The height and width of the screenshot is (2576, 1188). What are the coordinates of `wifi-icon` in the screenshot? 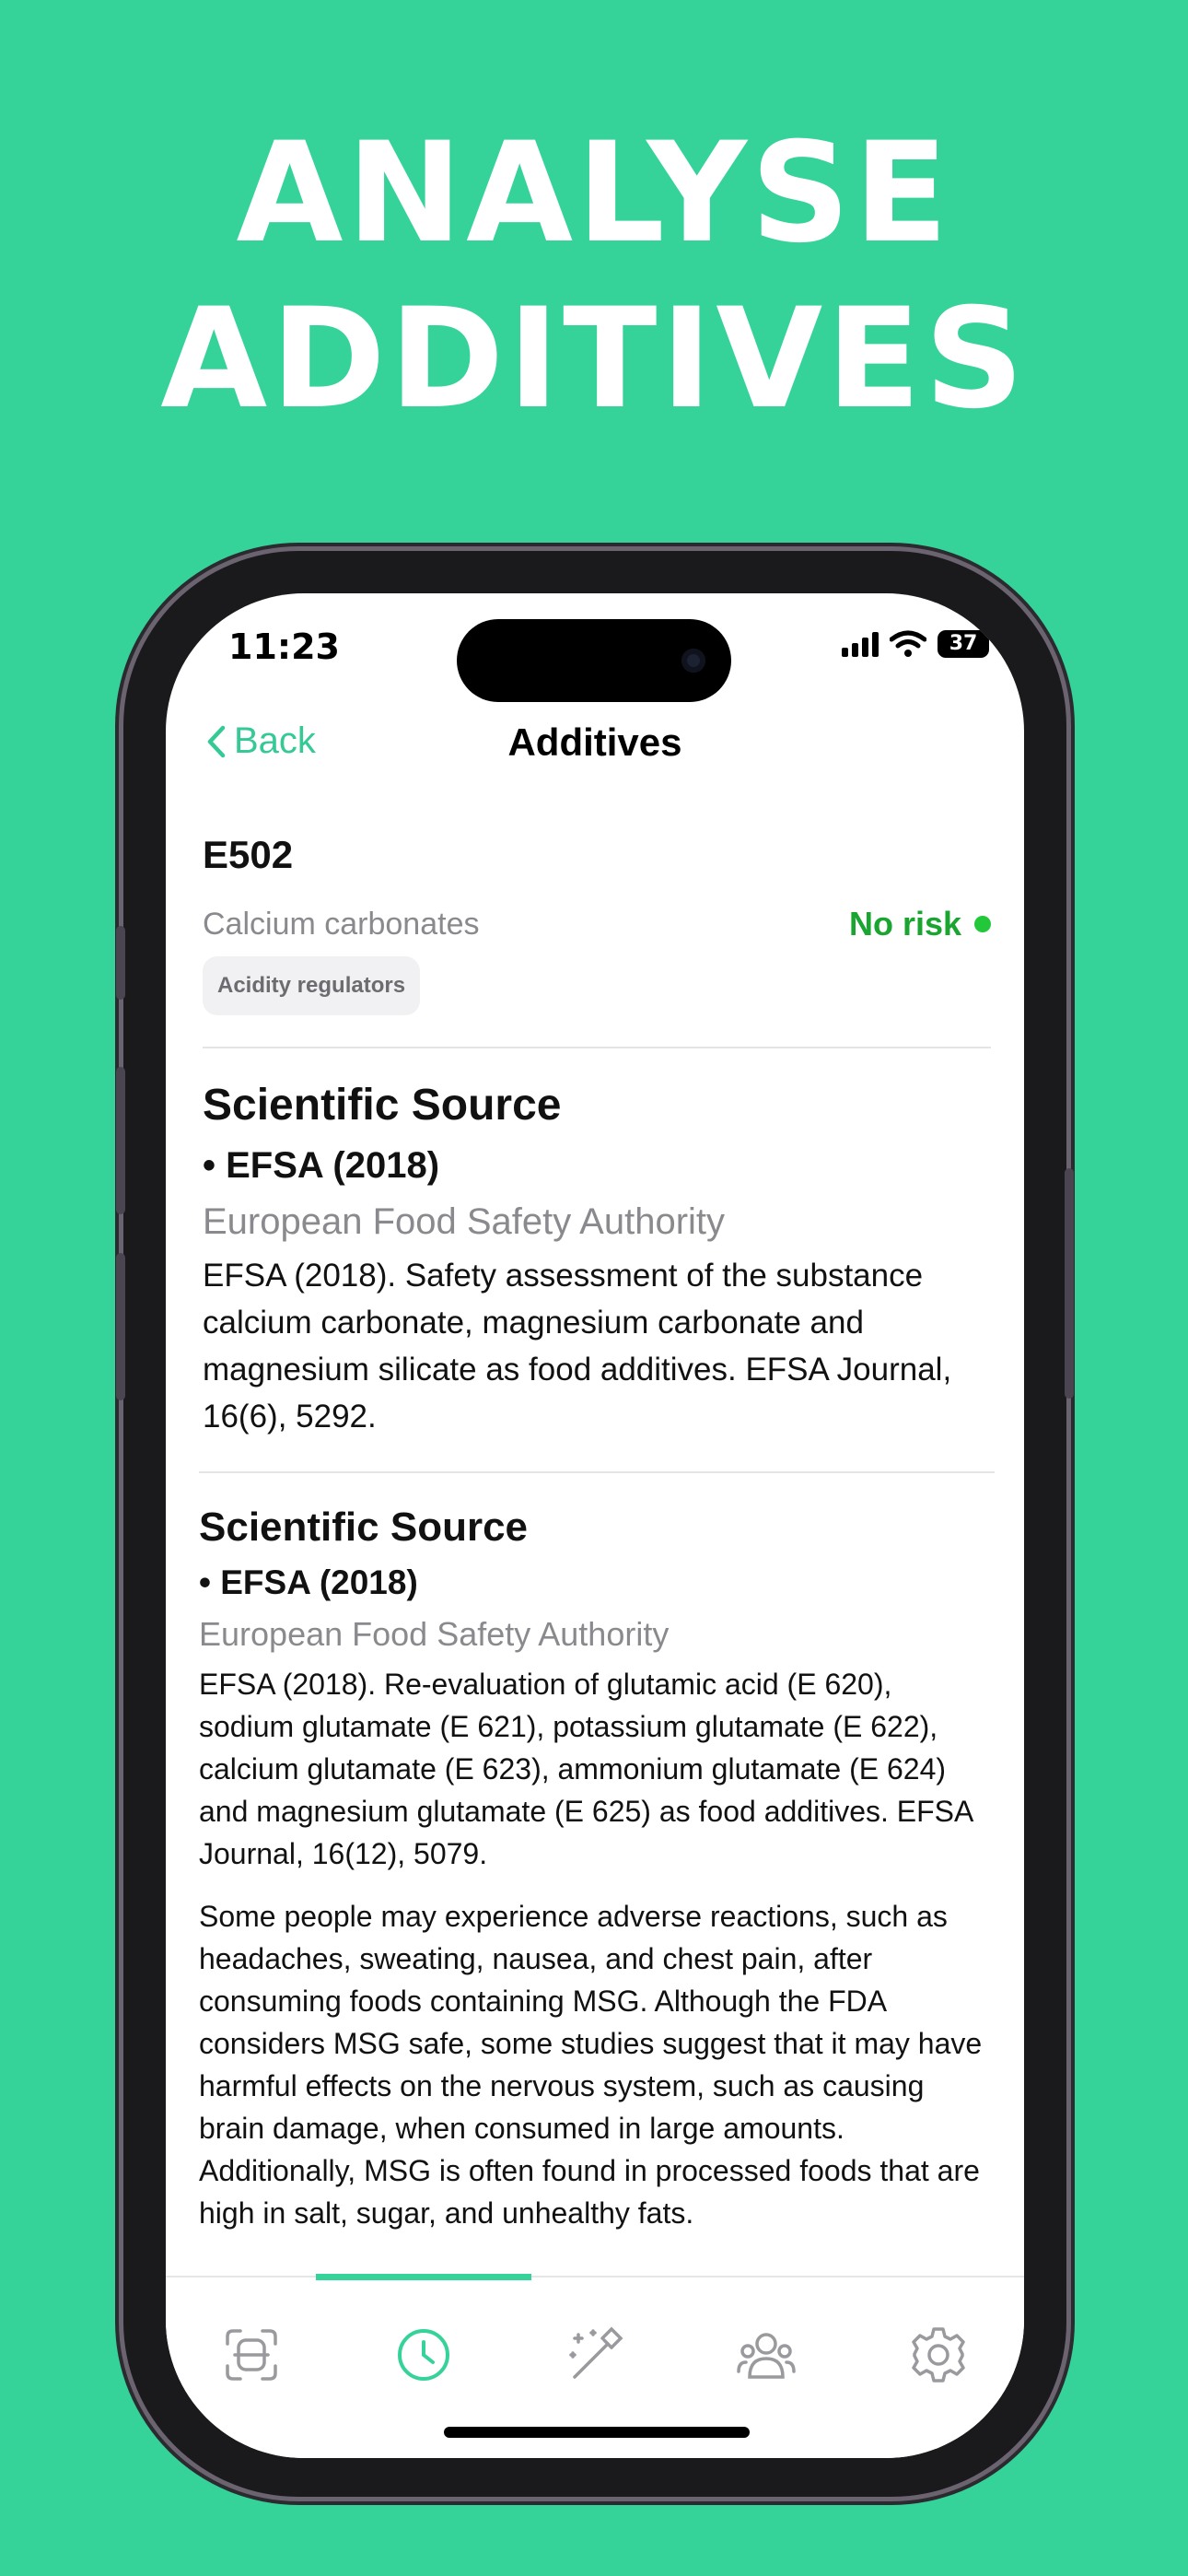 It's located at (908, 643).